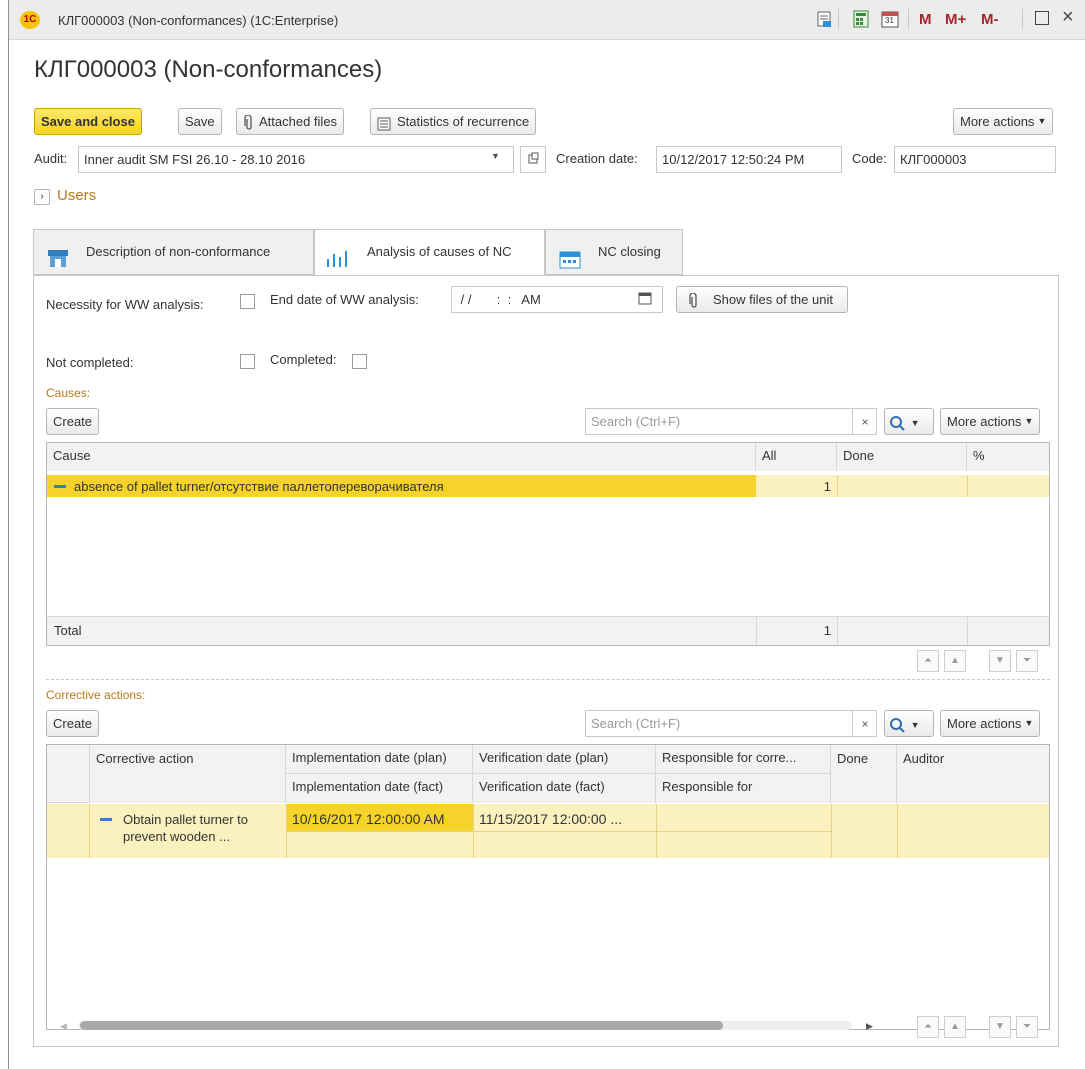  Describe the element at coordinates (973, 774) in the screenshot. I see `column-header-auditor: Auditor` at that location.